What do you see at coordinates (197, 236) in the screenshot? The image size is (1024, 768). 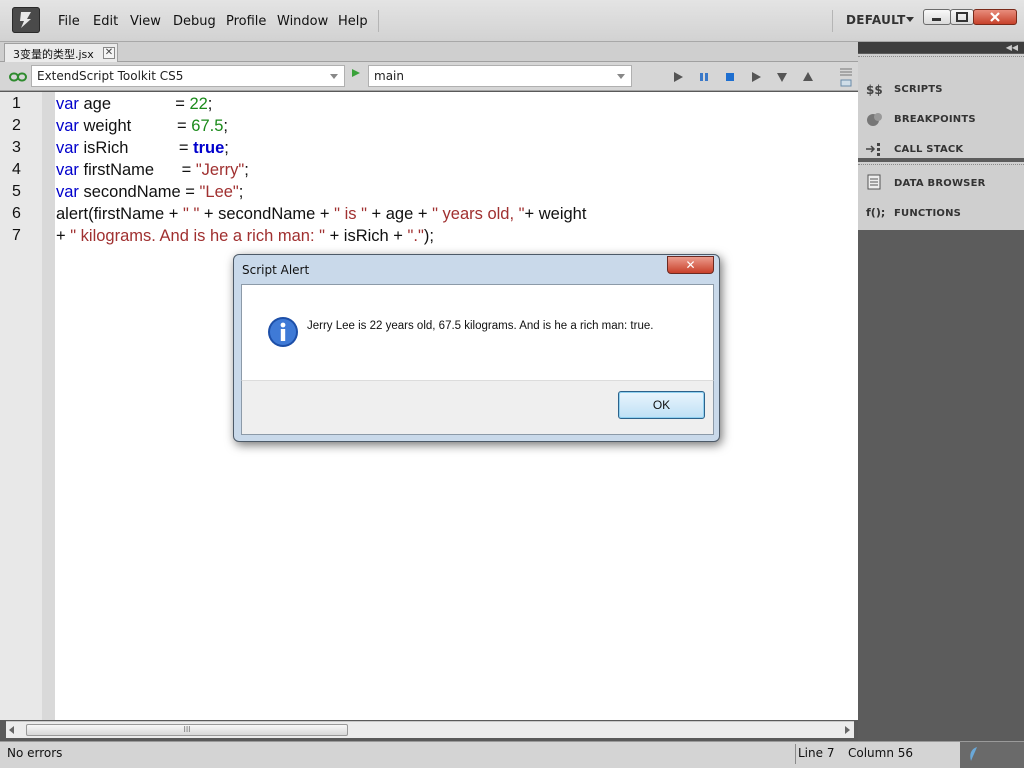 I see `code-token: " kilograms. And is he a rich man: "` at bounding box center [197, 236].